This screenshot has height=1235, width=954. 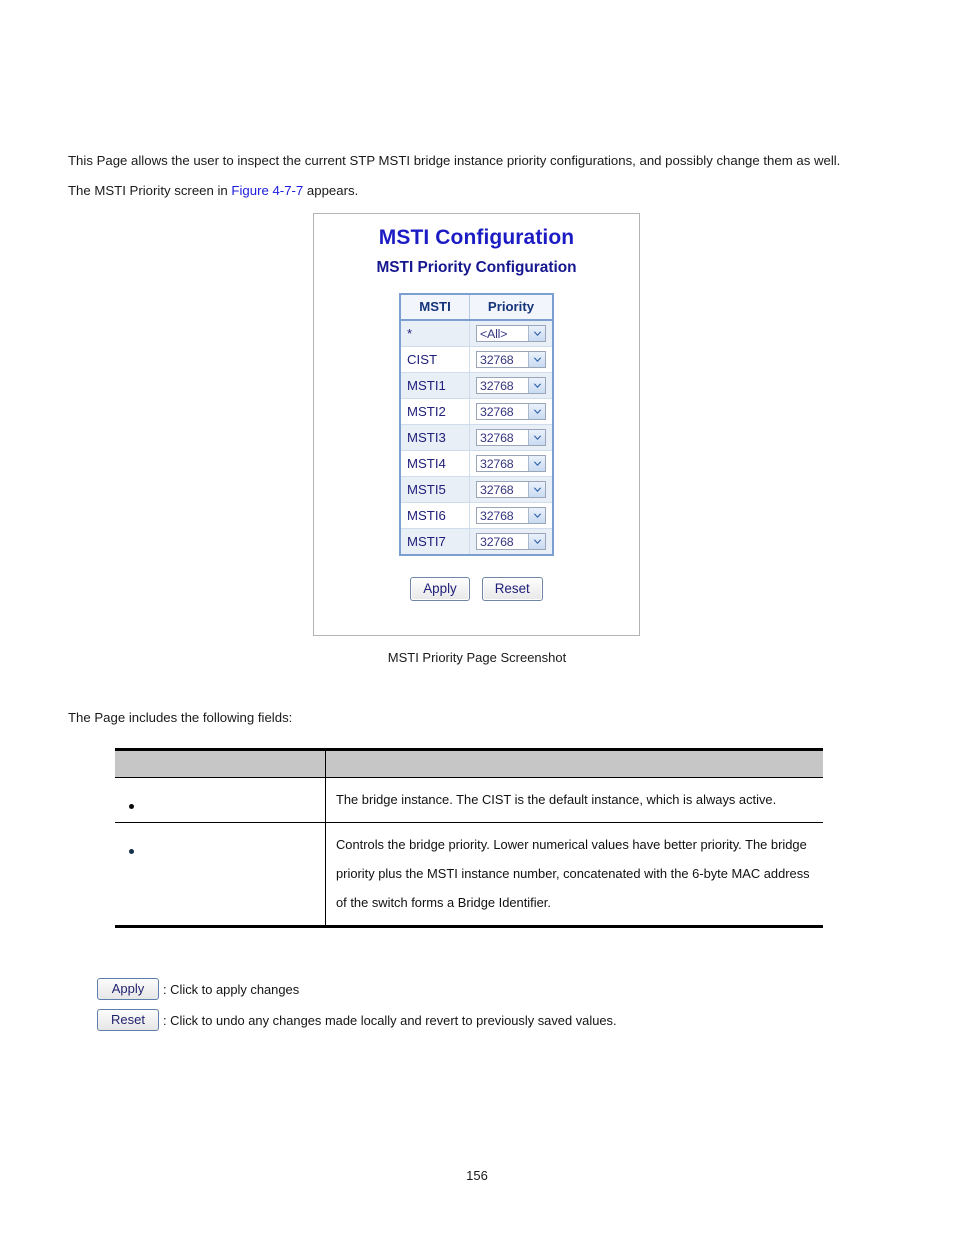 What do you see at coordinates (574, 763) in the screenshot?
I see `fields-column-header-description` at bounding box center [574, 763].